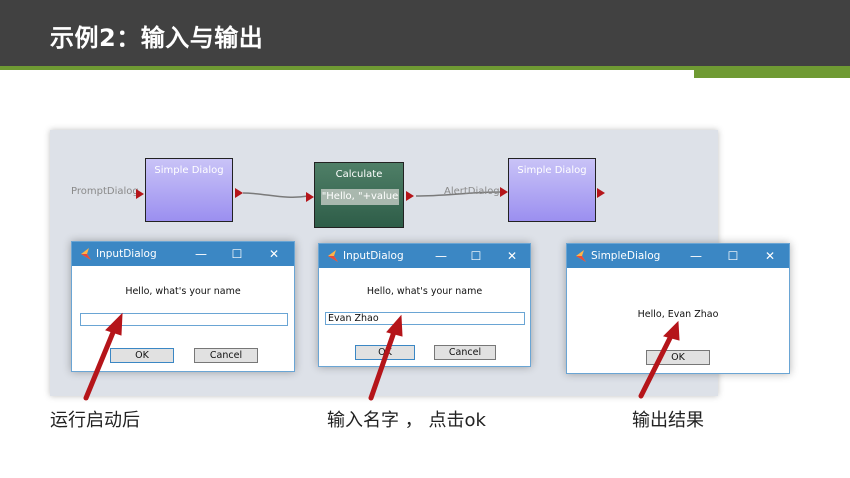  I want to click on caption-output: 输出结果, so click(668, 420).